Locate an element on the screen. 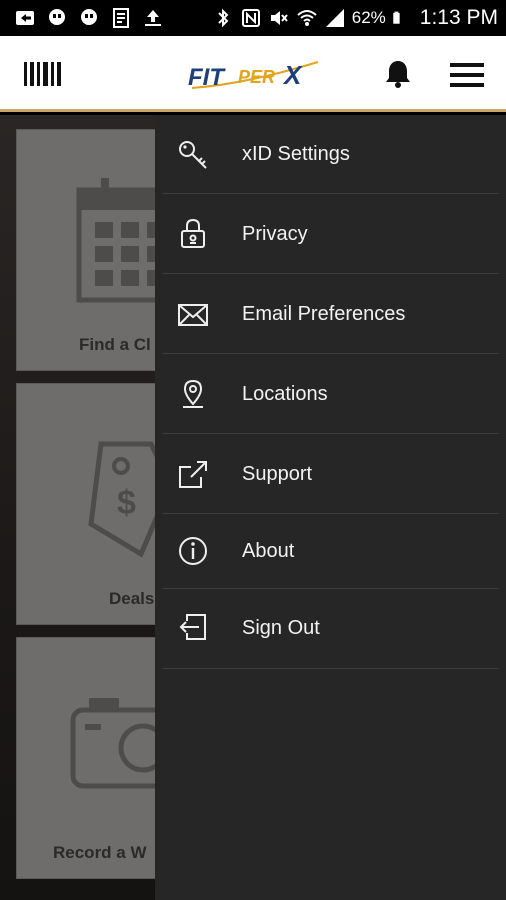  info-icon is located at coordinates (193, 551).